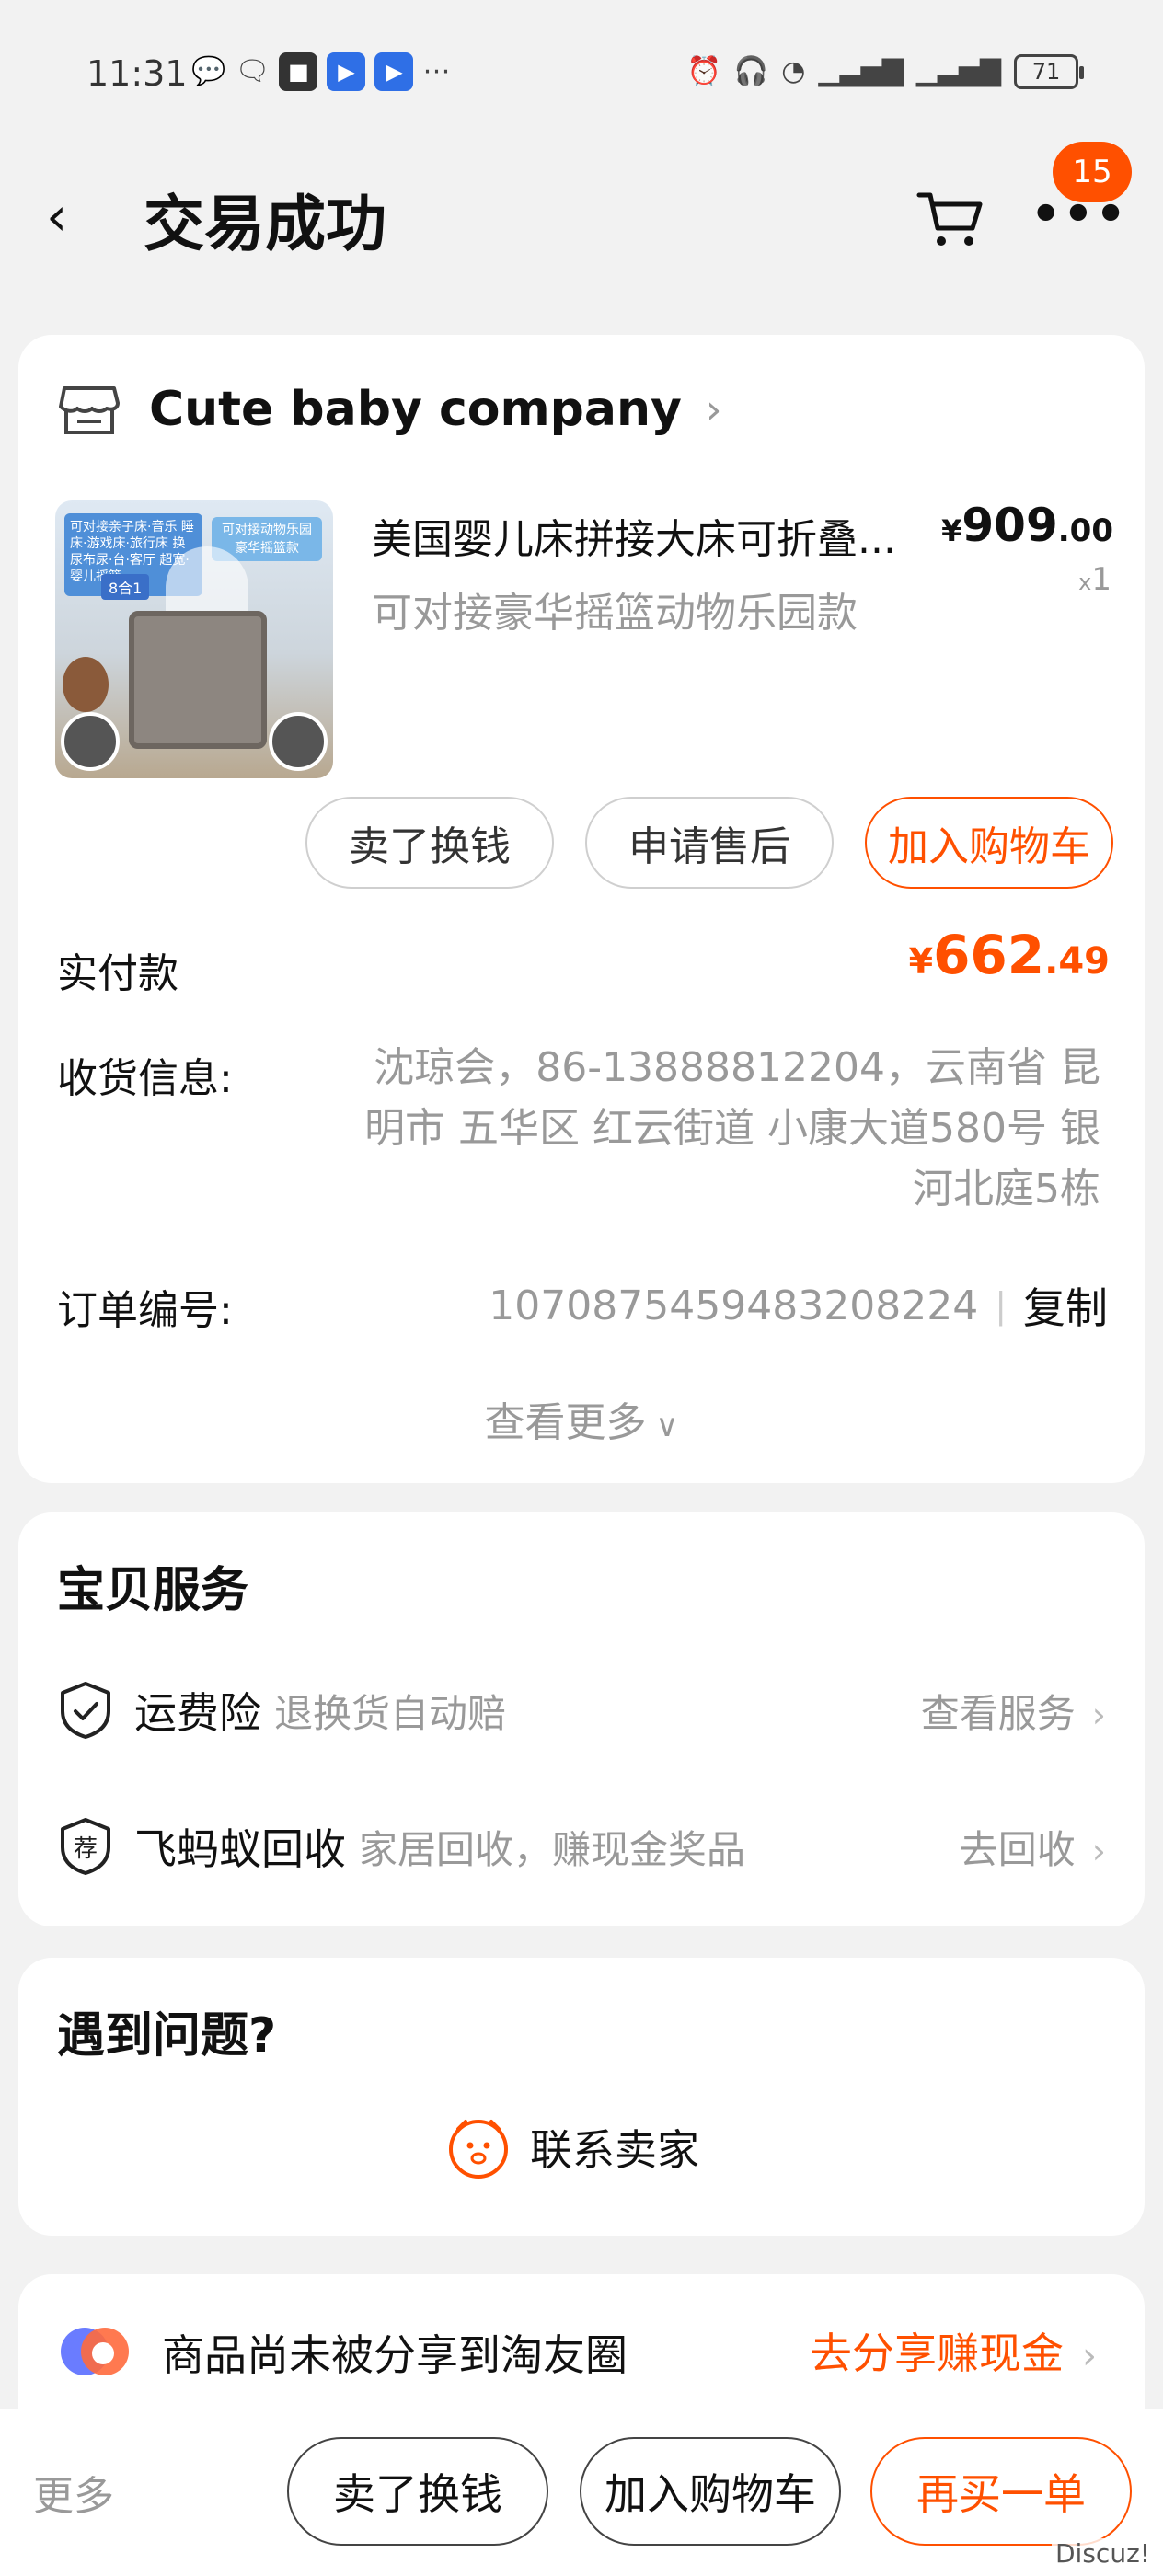  I want to click on service-link-label: 查看服务, so click(998, 1713).